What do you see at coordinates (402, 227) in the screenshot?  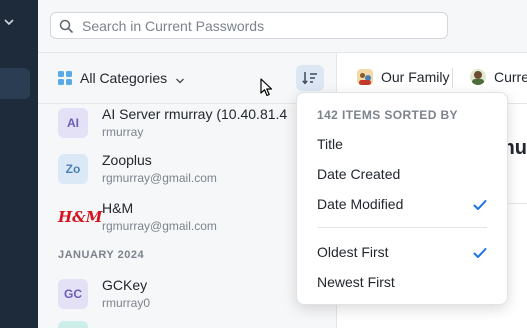 I see `menu-divider` at bounding box center [402, 227].